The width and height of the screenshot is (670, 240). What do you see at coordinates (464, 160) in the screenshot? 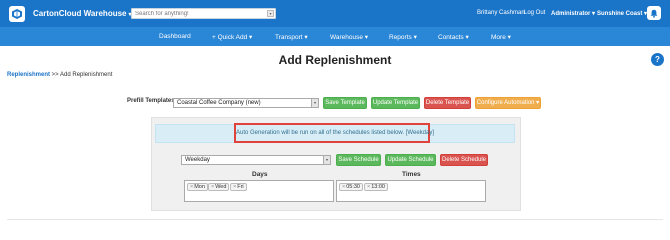
I see `delete-schedule-button: Delete Schedule` at bounding box center [464, 160].